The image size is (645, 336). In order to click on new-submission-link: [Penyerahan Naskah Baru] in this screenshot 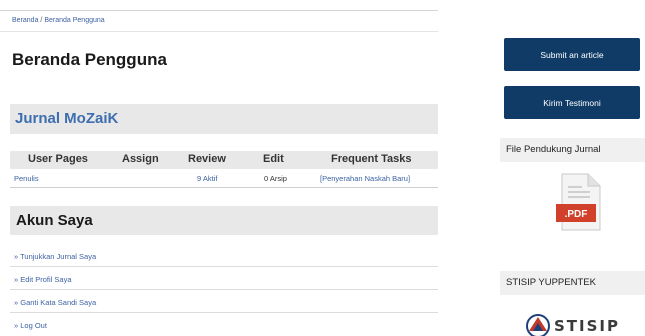, I will do `click(365, 178)`.